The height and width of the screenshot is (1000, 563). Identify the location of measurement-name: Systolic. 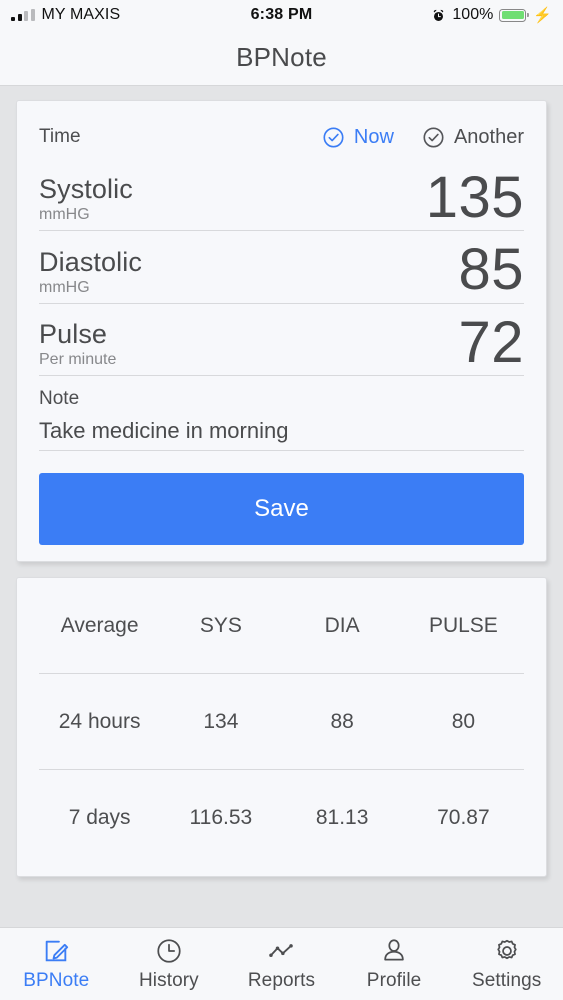
(86, 189).